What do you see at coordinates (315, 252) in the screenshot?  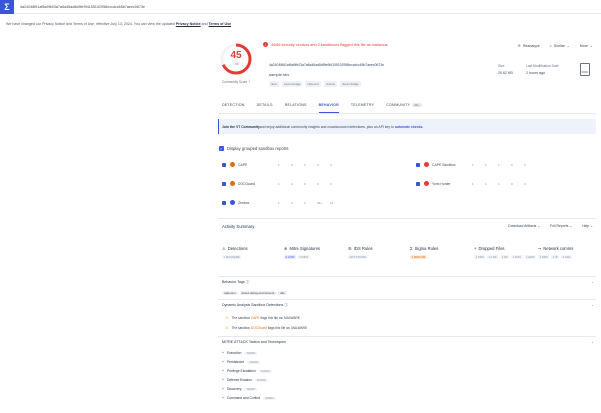 I see `summary-mitre-signatures: ⊕ Mitre Signatures 2 LOW 1 INFO` at bounding box center [315, 252].